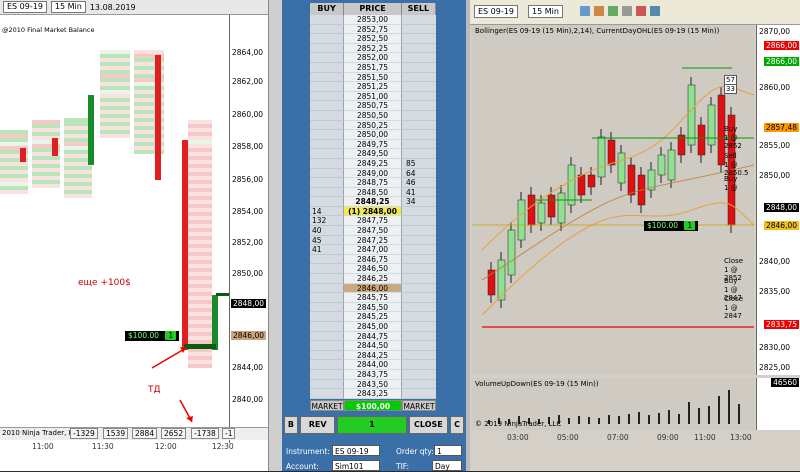  Describe the element at coordinates (419, 202) in the screenshot. I see `dom-sell-cell: 34` at that location.